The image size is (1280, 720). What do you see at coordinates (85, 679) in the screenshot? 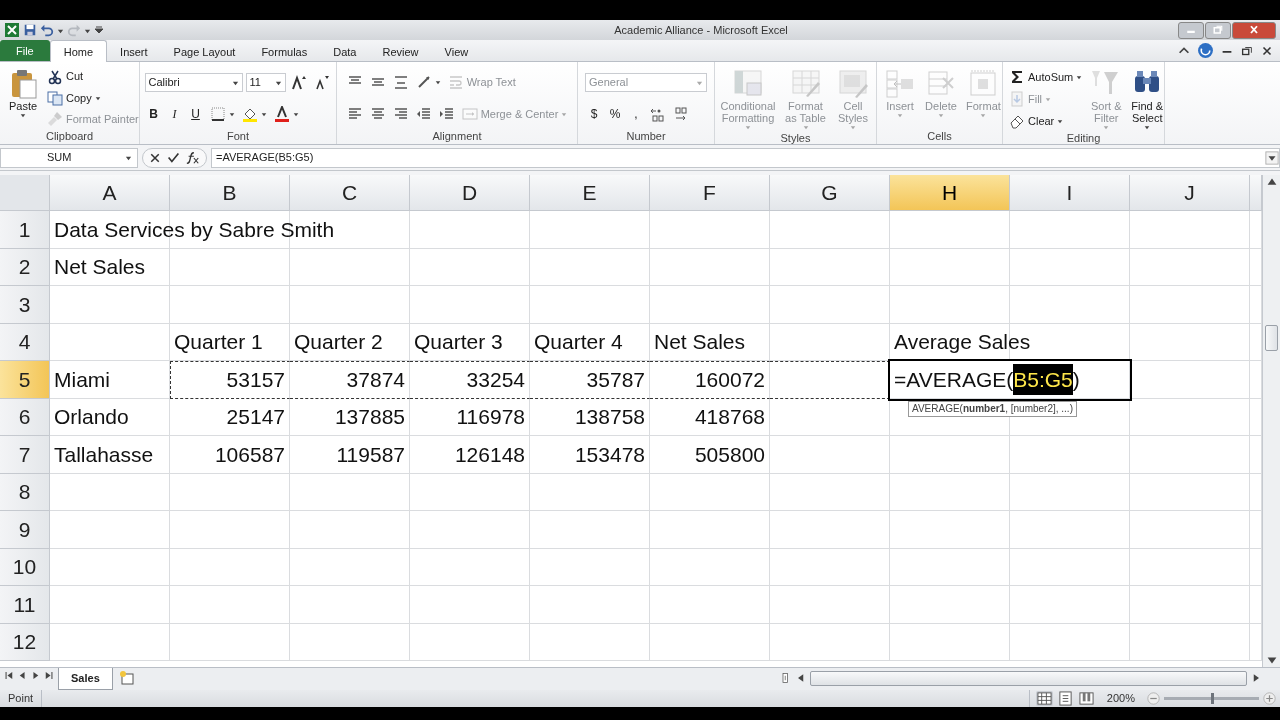
I see `sheet-tab: Sales` at bounding box center [85, 679].